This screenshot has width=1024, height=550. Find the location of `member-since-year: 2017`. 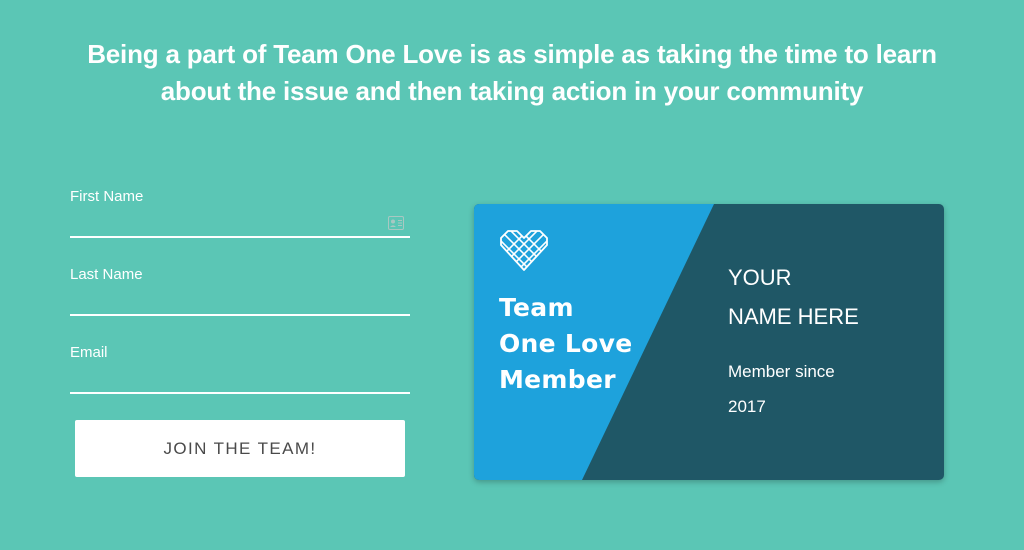

member-since-year: 2017 is located at coordinates (747, 406).